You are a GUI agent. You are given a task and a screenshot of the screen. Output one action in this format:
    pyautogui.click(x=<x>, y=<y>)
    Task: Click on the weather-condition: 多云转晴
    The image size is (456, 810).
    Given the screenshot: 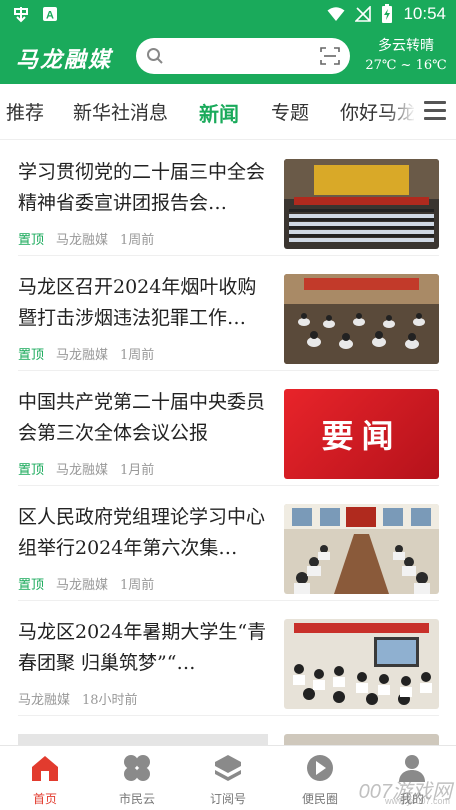 What is the action you would take?
    pyautogui.click(x=406, y=46)
    